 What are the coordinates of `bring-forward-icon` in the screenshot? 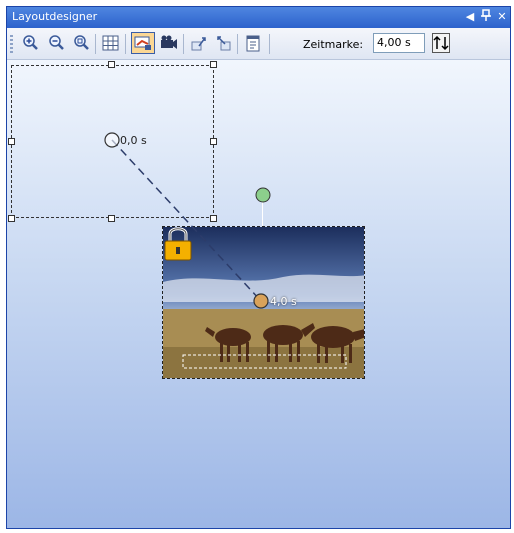 It's located at (198, 44).